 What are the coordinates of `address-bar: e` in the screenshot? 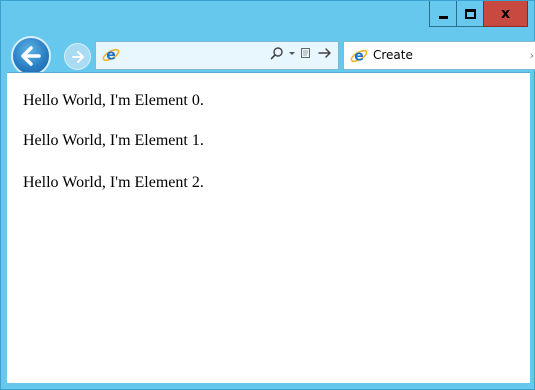 It's located at (217, 55).